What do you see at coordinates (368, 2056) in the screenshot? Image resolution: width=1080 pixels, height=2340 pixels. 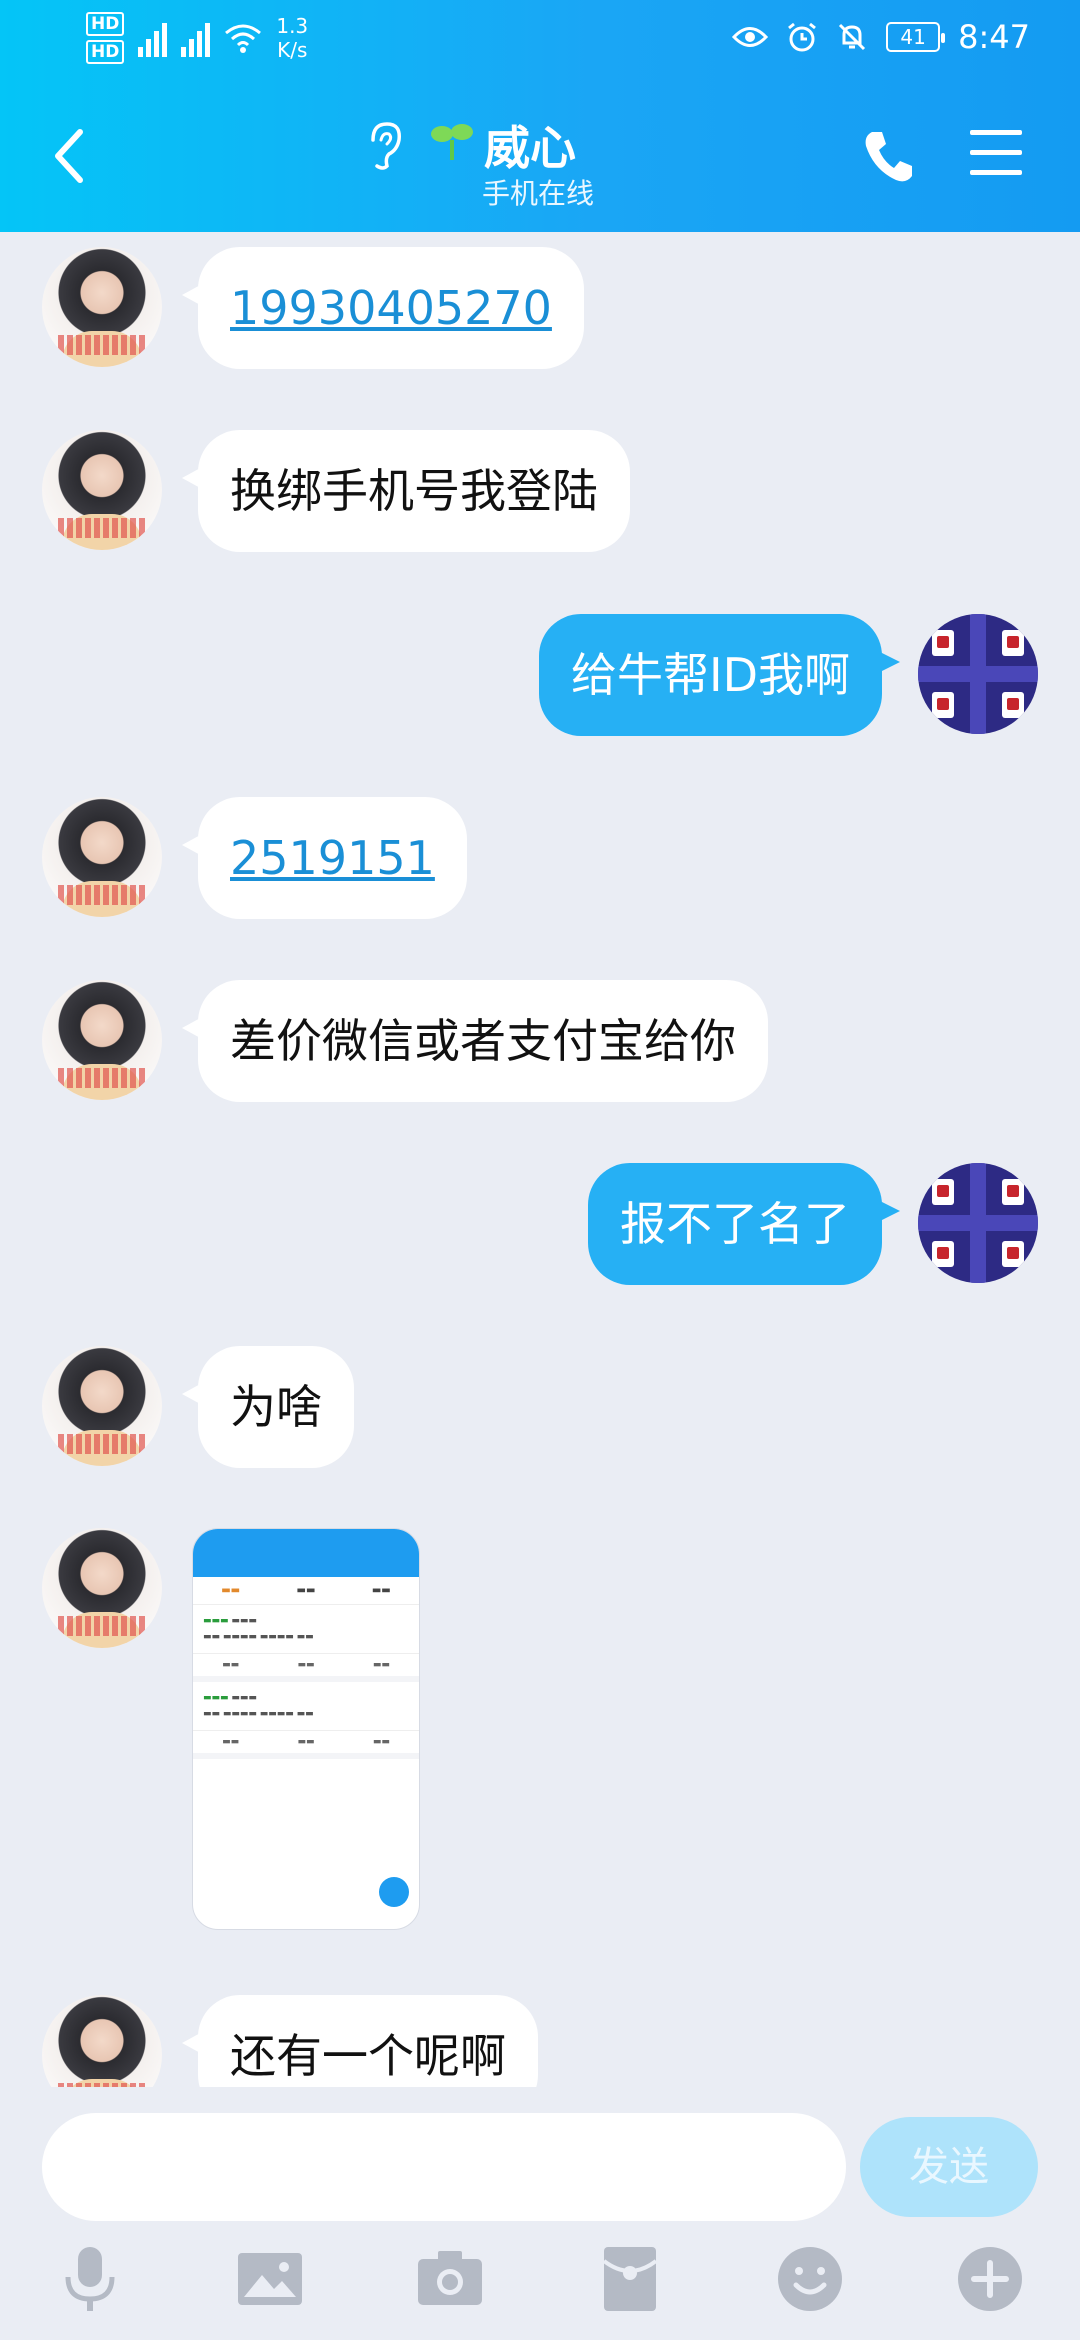 I see `message-text: 还有一个呢啊` at bounding box center [368, 2056].